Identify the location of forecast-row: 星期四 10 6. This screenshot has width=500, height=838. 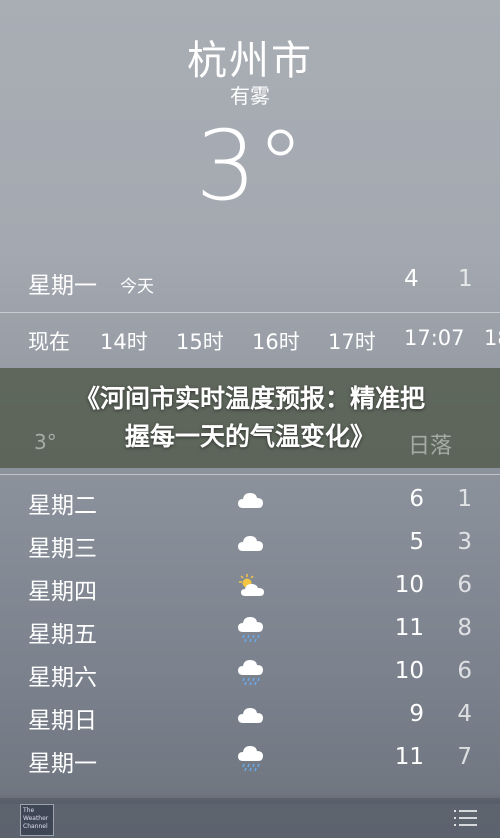
(250, 587).